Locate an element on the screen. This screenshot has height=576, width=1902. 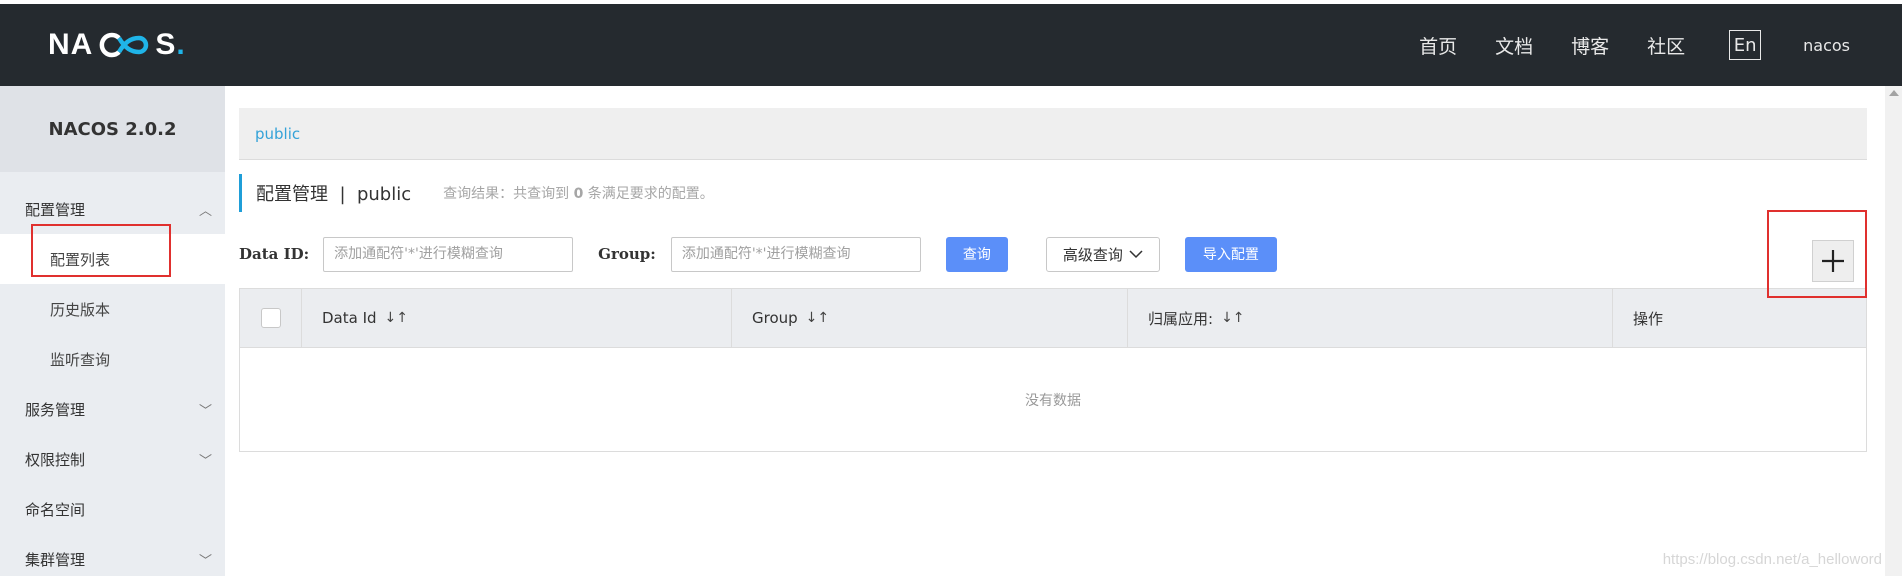
advanced-query-button: 高级查询 is located at coordinates (1102, 254).